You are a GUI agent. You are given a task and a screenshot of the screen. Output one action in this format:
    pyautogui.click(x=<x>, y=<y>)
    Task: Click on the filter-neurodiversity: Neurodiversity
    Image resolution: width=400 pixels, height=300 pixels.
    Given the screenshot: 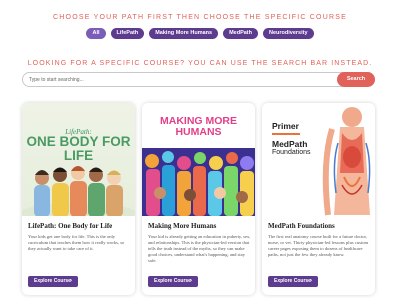 What is the action you would take?
    pyautogui.click(x=288, y=33)
    